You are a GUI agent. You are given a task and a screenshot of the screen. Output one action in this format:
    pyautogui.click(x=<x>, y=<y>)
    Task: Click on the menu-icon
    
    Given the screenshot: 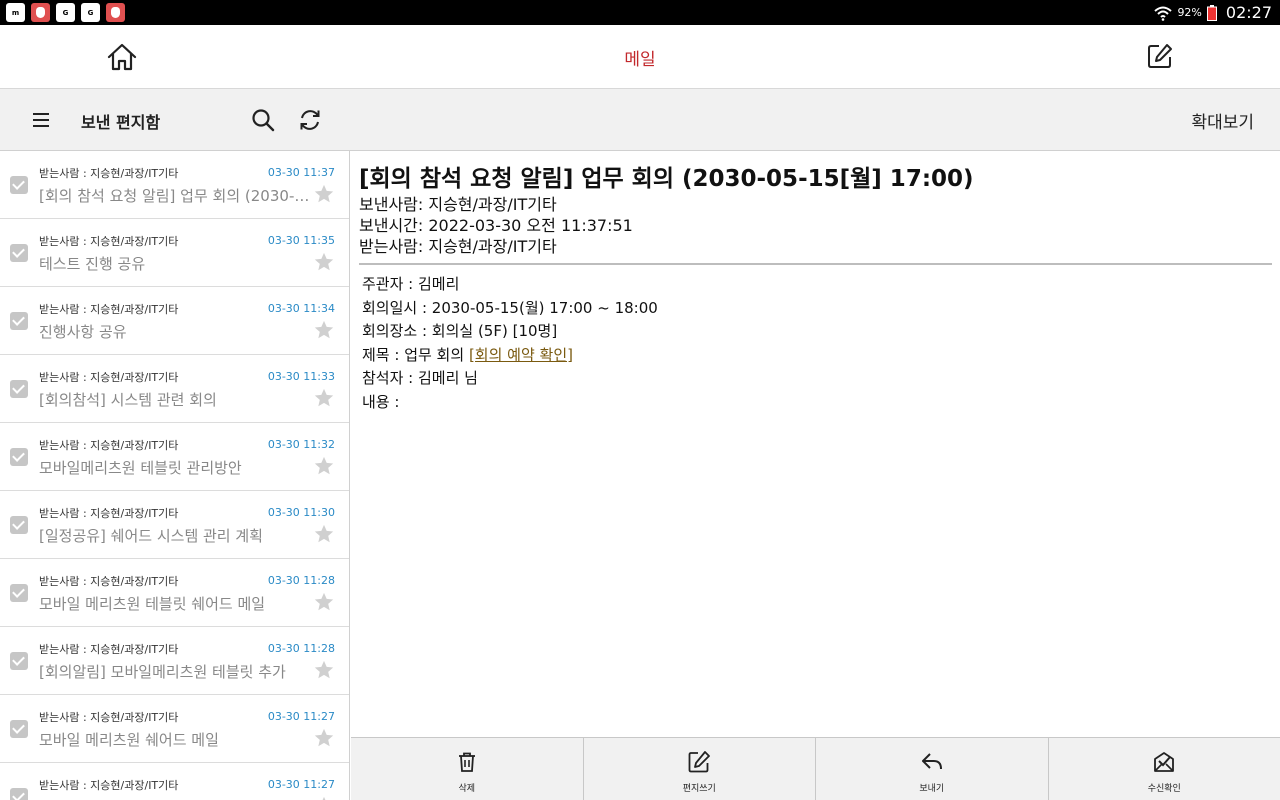 What is the action you would take?
    pyautogui.click(x=41, y=120)
    